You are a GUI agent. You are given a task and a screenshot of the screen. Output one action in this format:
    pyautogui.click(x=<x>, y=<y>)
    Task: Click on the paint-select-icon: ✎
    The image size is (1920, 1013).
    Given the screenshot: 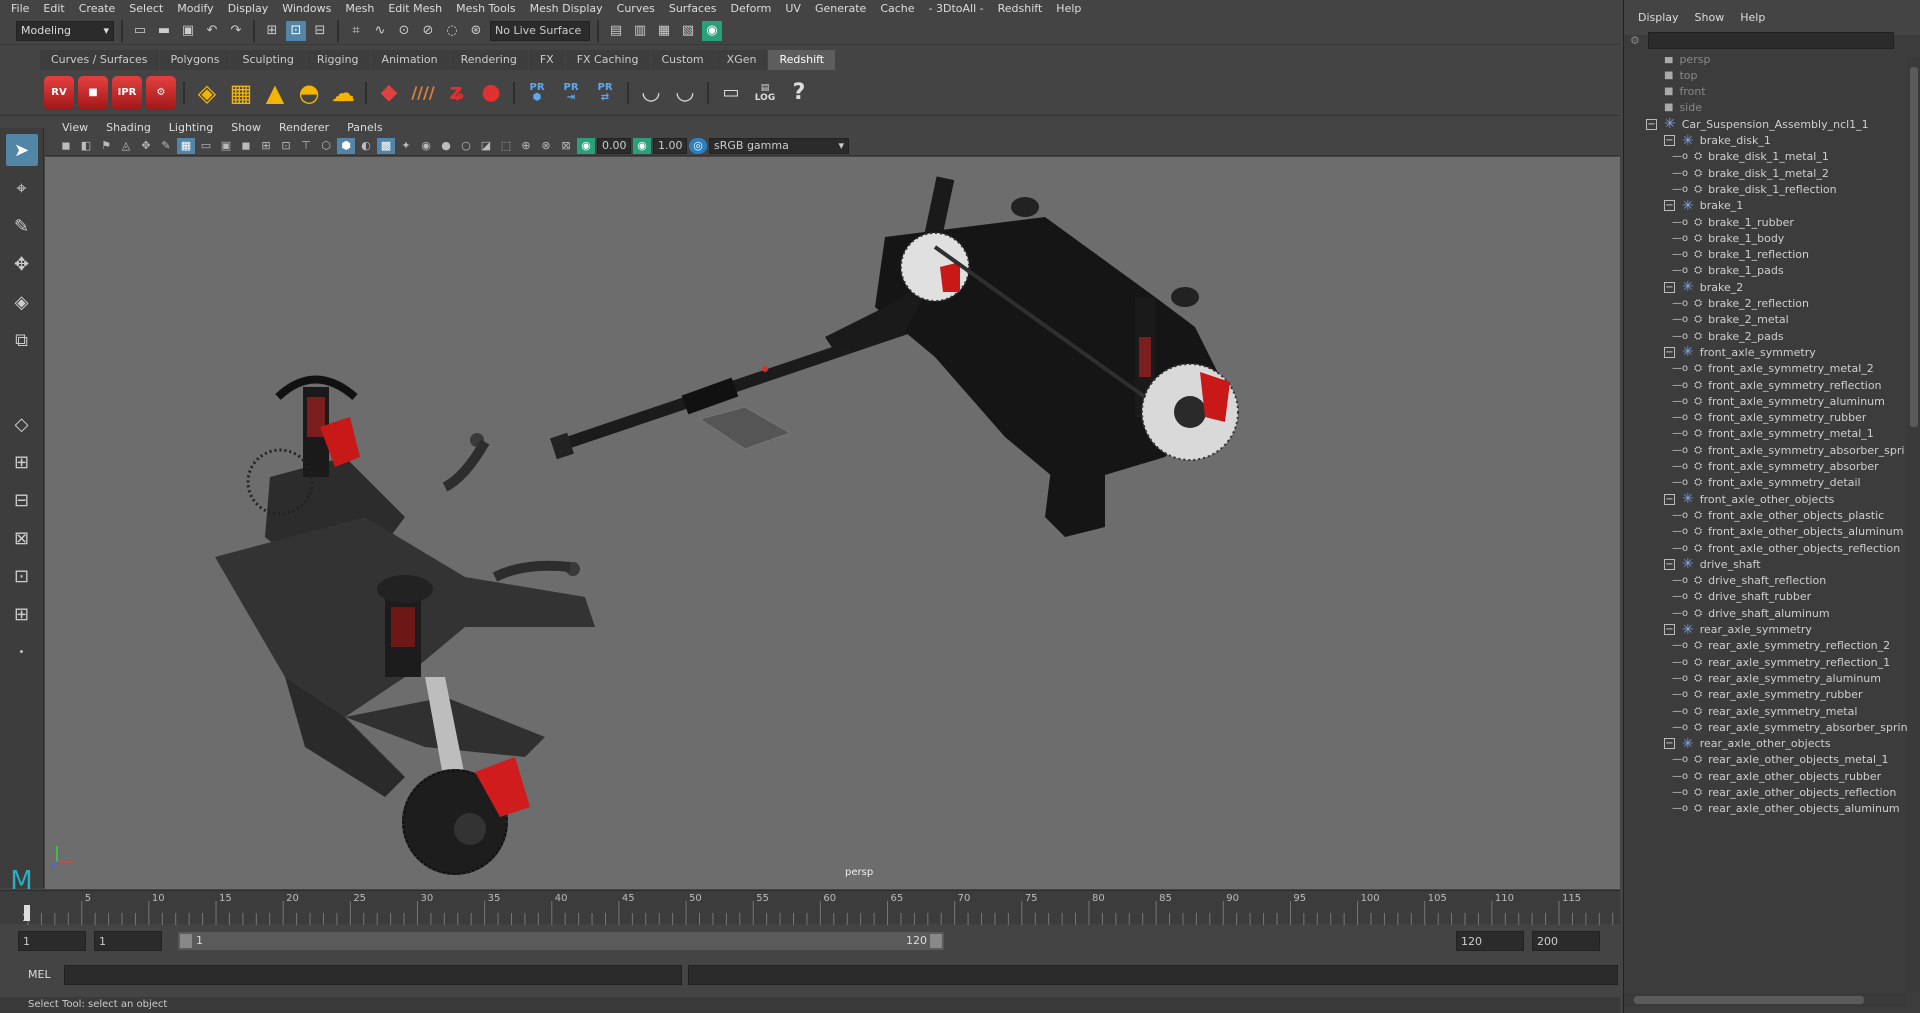 What is the action you would take?
    pyautogui.click(x=22, y=226)
    